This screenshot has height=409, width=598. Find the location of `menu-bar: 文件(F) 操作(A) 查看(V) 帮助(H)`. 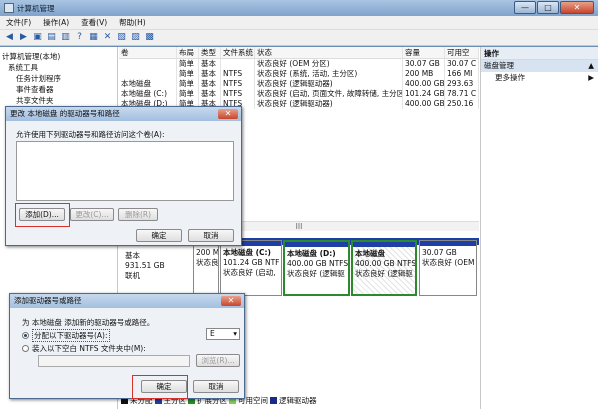

menu-bar: 文件(F) 操作(A) 查看(V) 帮助(H) is located at coordinates (299, 23).